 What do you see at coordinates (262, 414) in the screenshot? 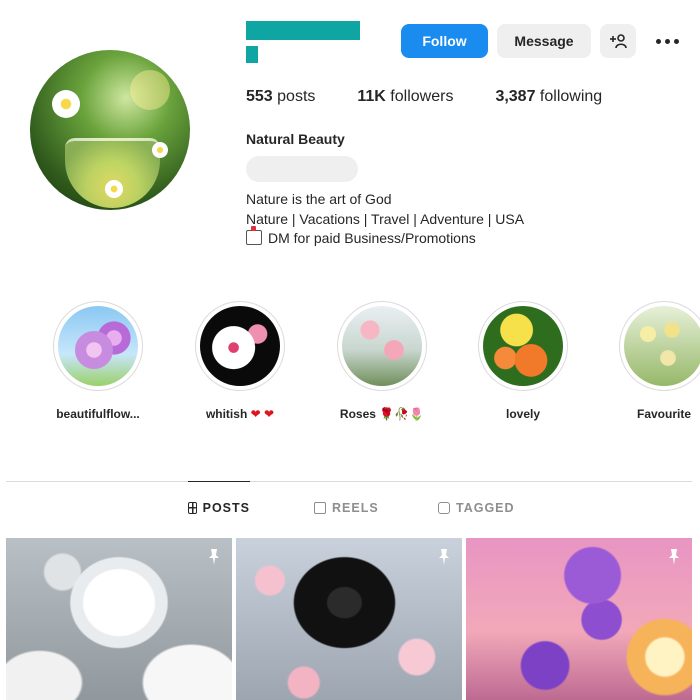
I see `heart-icon: ❤ ❤` at bounding box center [262, 414].